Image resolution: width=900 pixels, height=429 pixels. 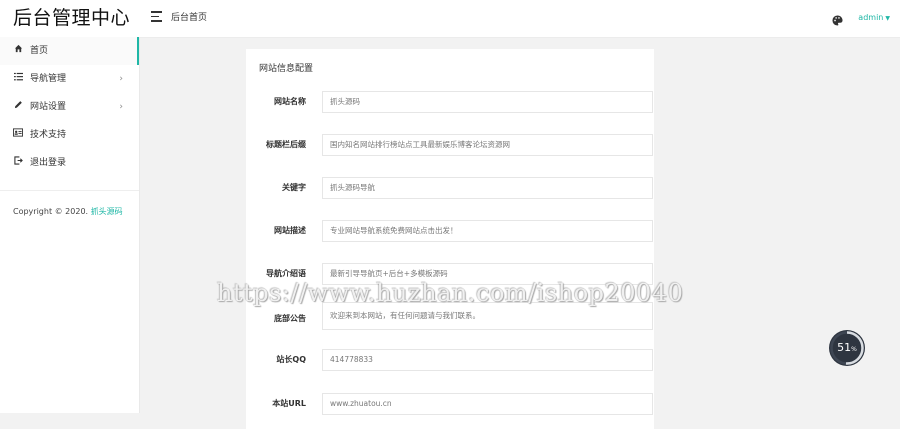 What do you see at coordinates (487, 316) in the screenshot?
I see `footer-notice-input: 欢迎来到本网站，有任何问题请与我们联系。` at bounding box center [487, 316].